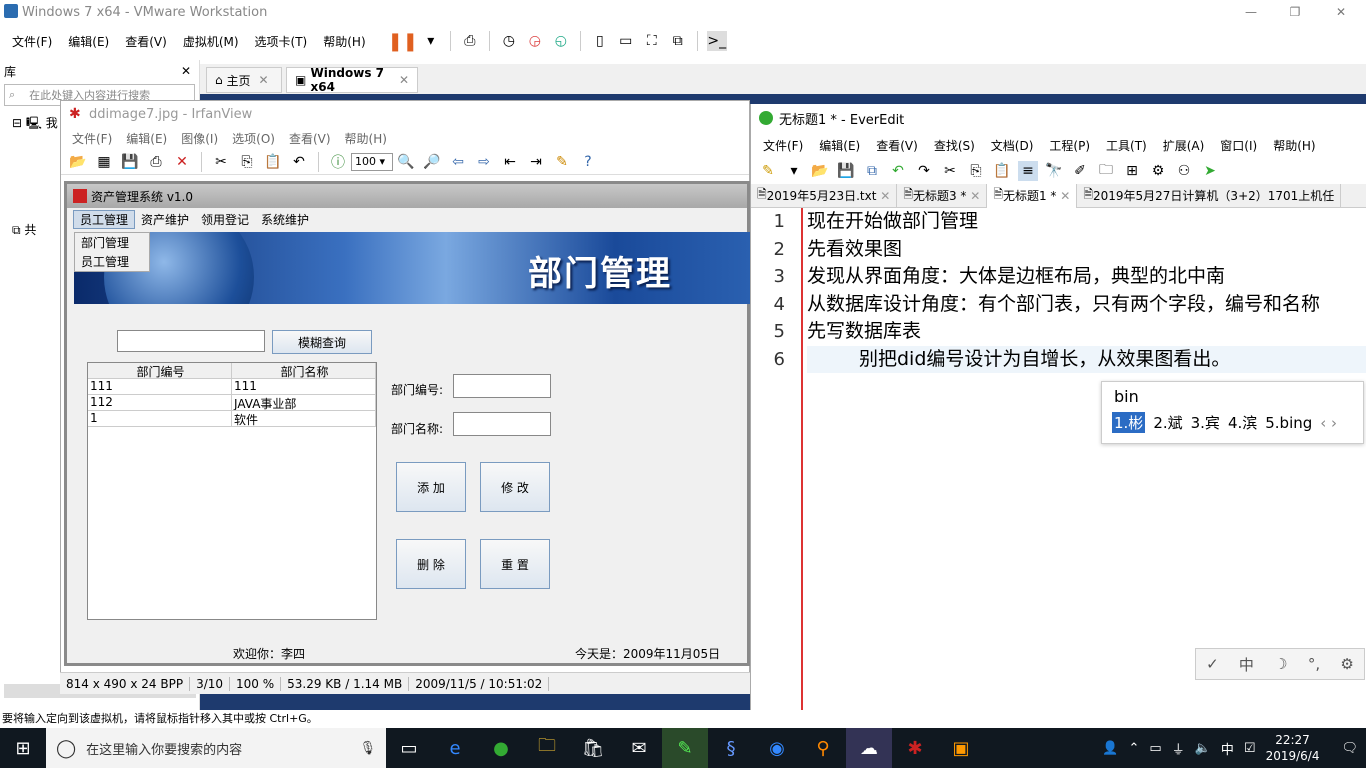  Describe the element at coordinates (232, 403) in the screenshot. I see `table-row: 112 JAVA事业部` at that location.